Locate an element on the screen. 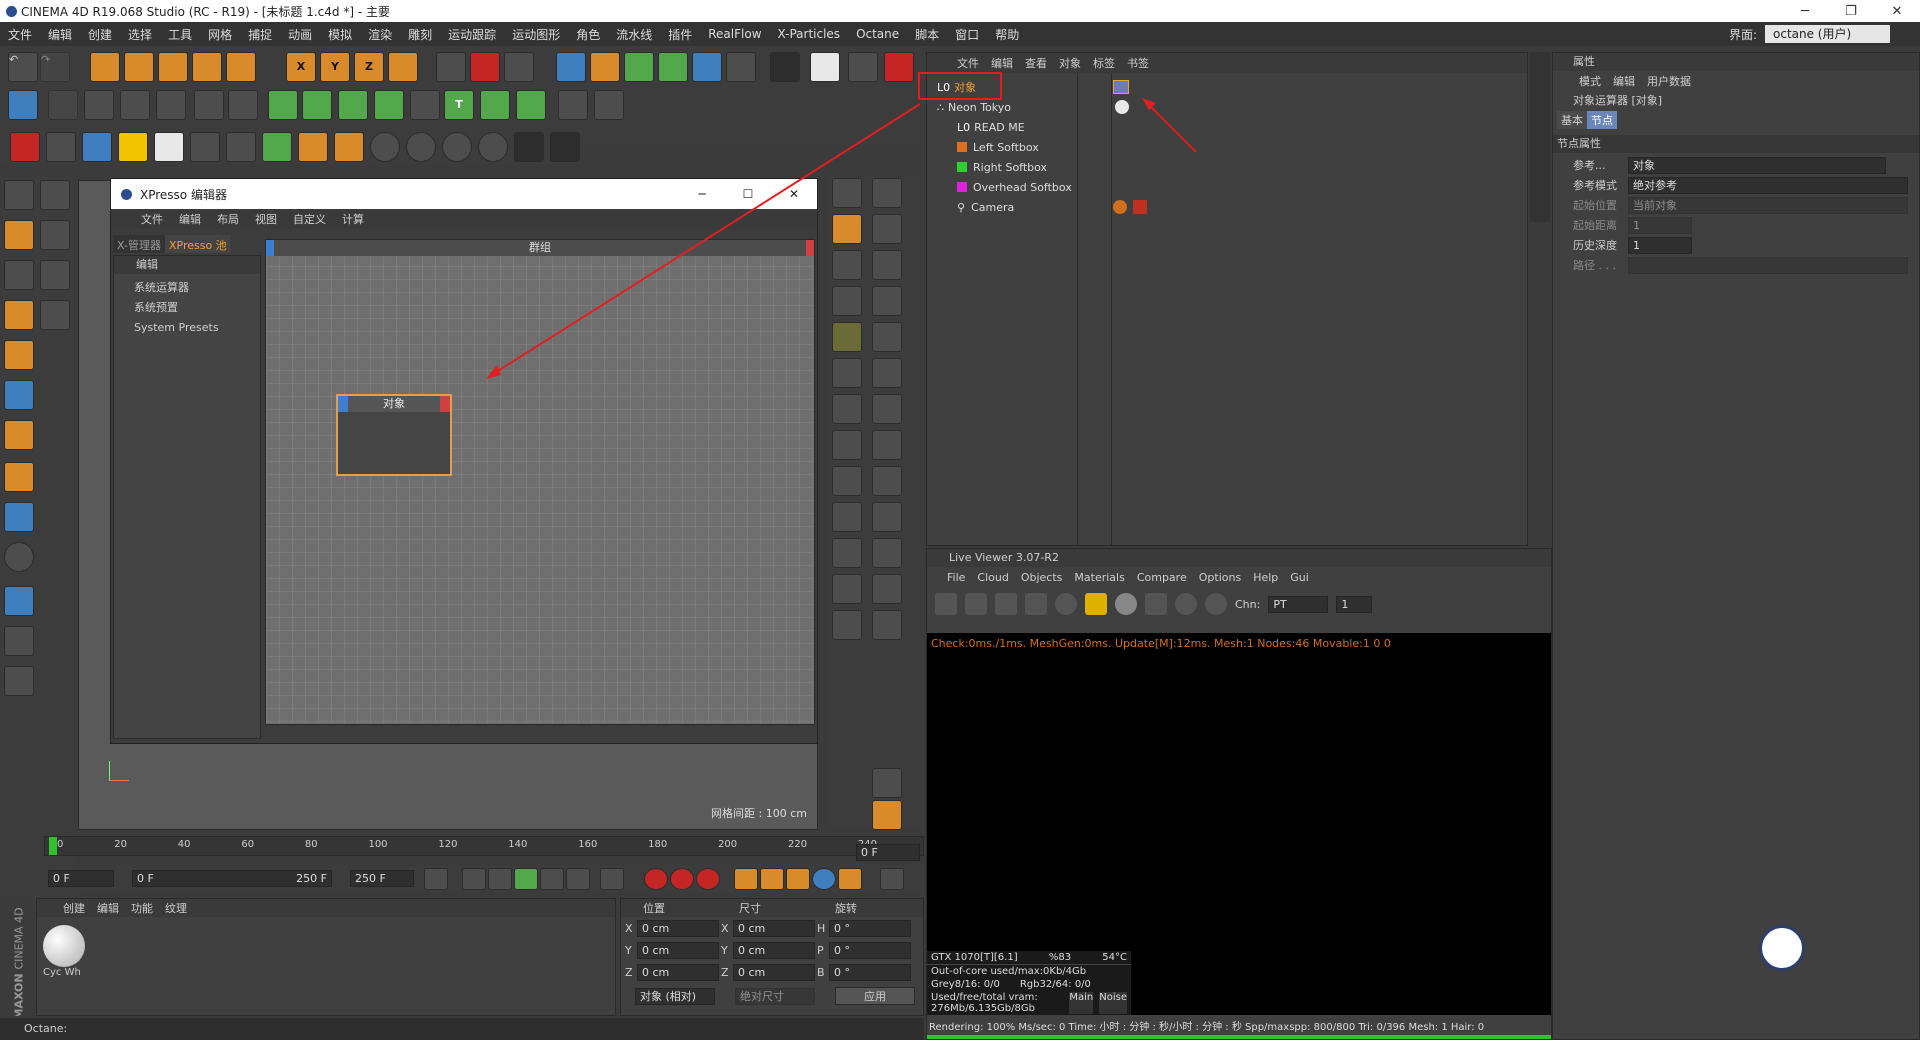 This screenshot has height=1040, width=1920. node-input-port is located at coordinates (343, 404).